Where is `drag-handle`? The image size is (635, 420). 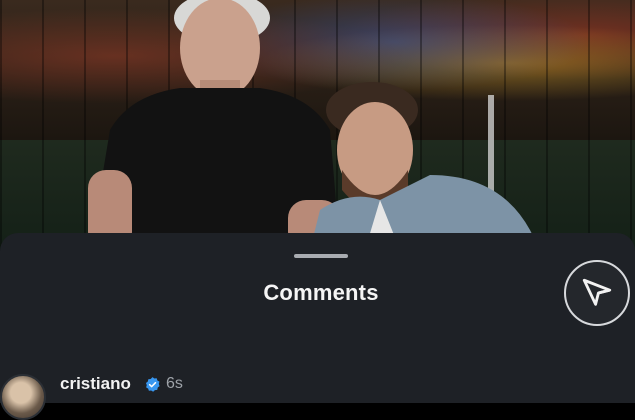 drag-handle is located at coordinates (321, 256).